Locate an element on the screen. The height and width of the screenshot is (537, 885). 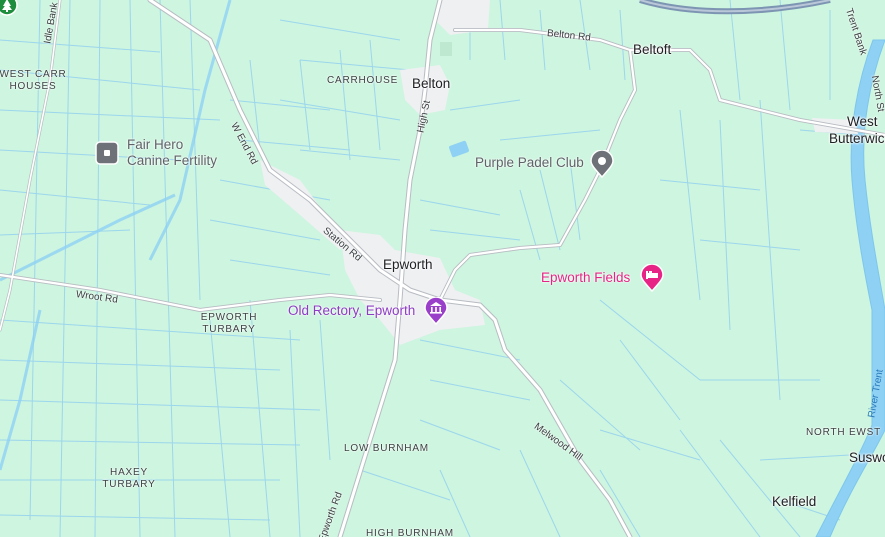
town-label-beltoft: Beltoft is located at coordinates (652, 50).